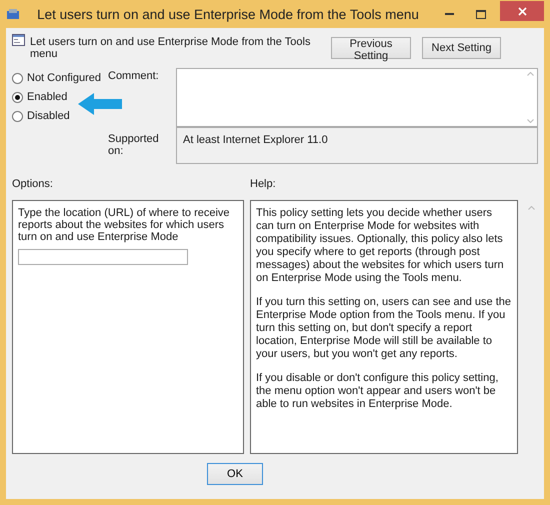 The image size is (550, 505). I want to click on previous-setting-button: Previous Setting, so click(371, 48).